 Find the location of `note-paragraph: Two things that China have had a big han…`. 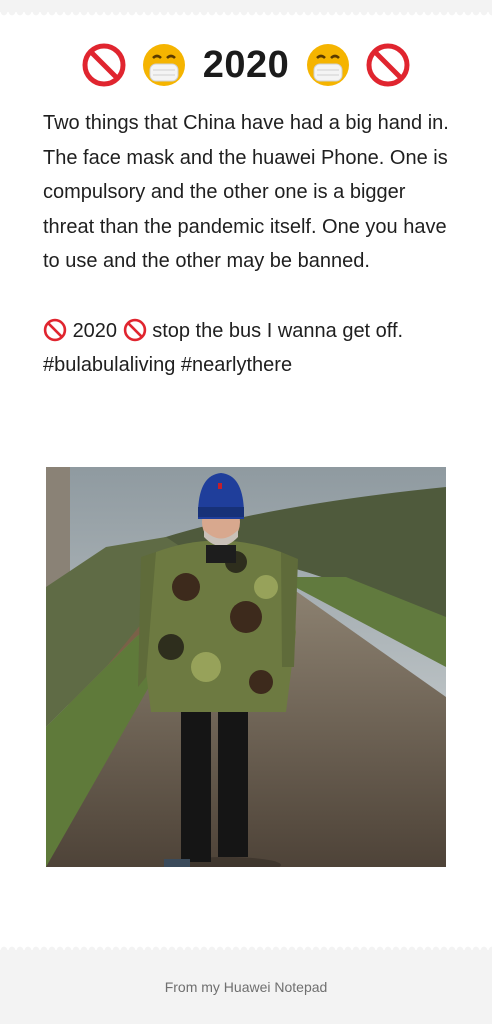

note-paragraph: Two things that China have had a big han… is located at coordinates (246, 192).